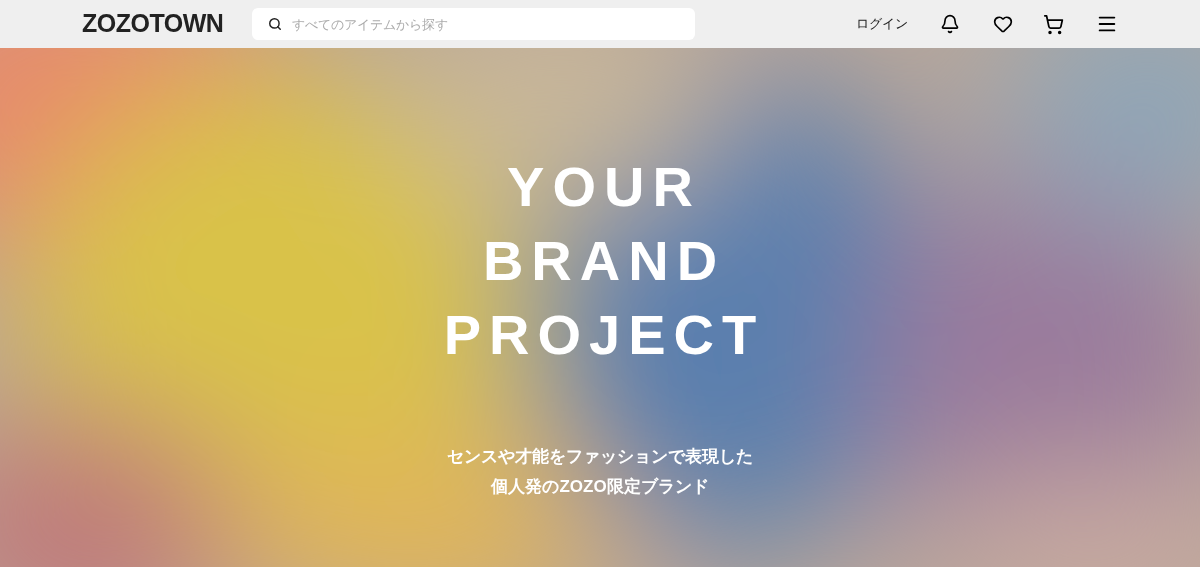 This screenshot has width=1200, height=567. What do you see at coordinates (603, 261) in the screenshot?
I see `hero-title-line: BRAND` at bounding box center [603, 261].